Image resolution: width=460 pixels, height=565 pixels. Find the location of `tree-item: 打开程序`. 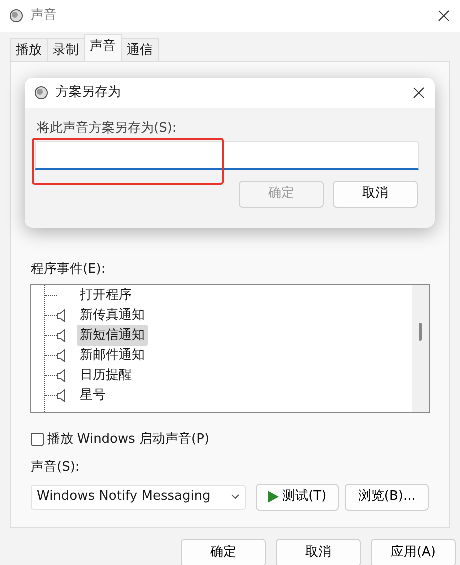

tree-item: 打开程序 is located at coordinates (106, 295).